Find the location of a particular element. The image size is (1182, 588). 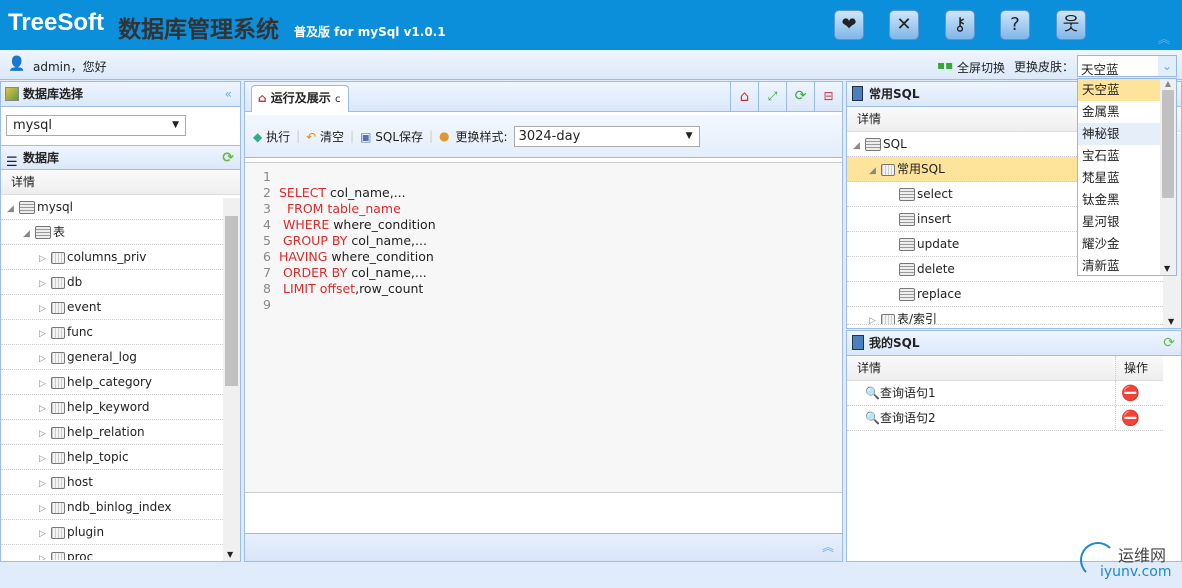

tree-node-tables-indexes: ▷ 表/索引 is located at coordinates (1005, 316).